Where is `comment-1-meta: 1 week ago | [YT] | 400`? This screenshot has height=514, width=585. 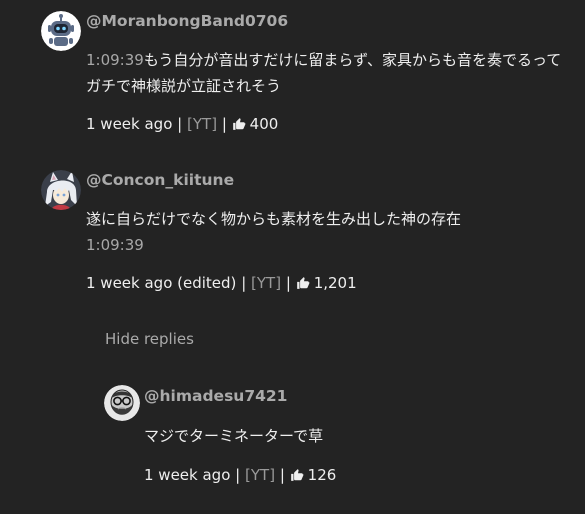
comment-1-meta: 1 week ago | [YT] | 400 is located at coordinates (182, 124).